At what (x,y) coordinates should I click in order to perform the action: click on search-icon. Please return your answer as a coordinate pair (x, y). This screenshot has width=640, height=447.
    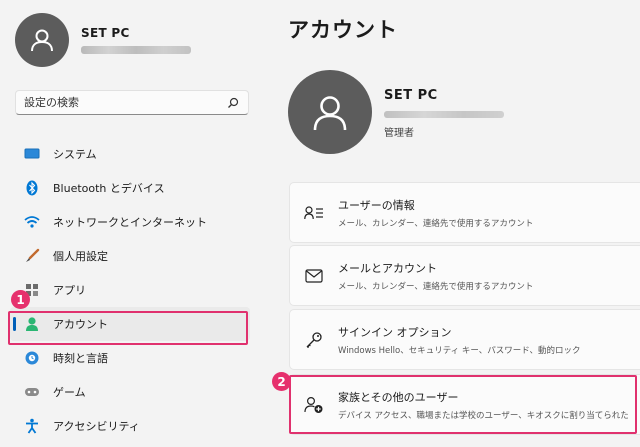
    Looking at the image, I should click on (233, 103).